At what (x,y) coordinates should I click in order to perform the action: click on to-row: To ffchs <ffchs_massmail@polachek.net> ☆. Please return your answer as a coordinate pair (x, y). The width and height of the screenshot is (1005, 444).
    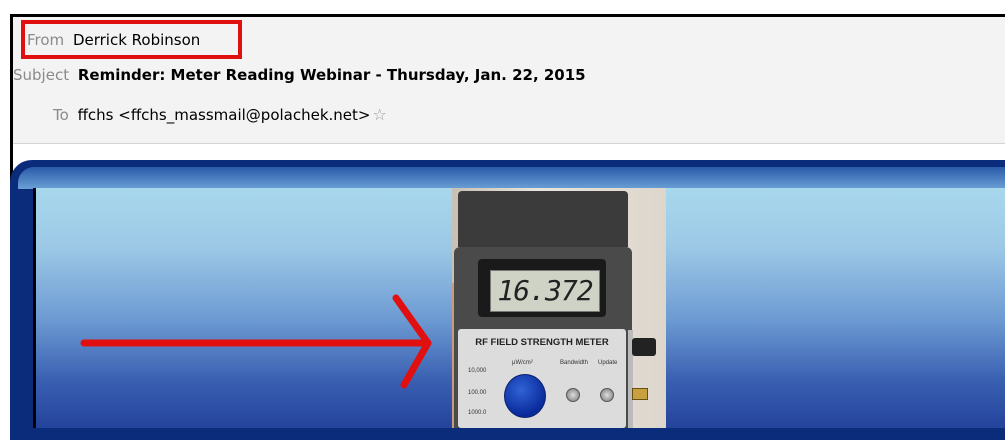
    Looking at the image, I should click on (220, 114).